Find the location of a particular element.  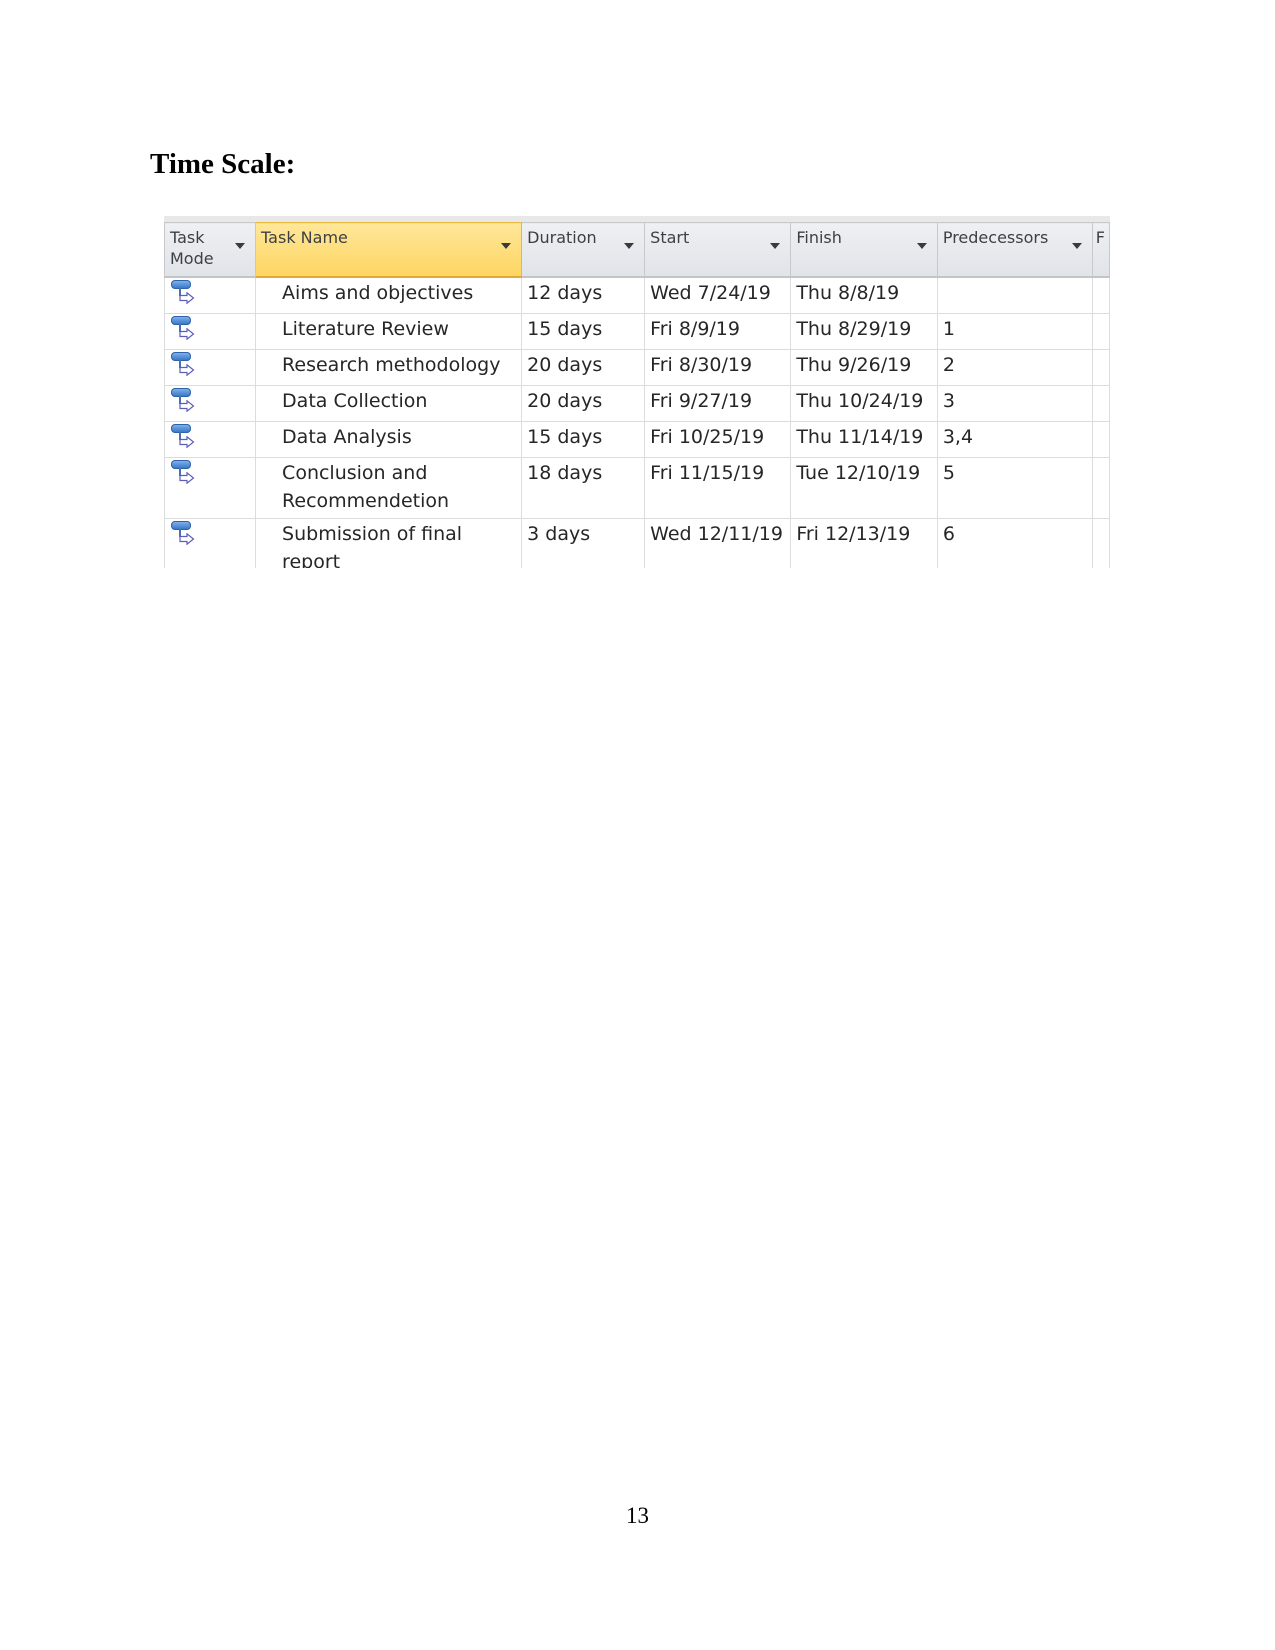

predecessors-value: 6 is located at coordinates (948, 534).